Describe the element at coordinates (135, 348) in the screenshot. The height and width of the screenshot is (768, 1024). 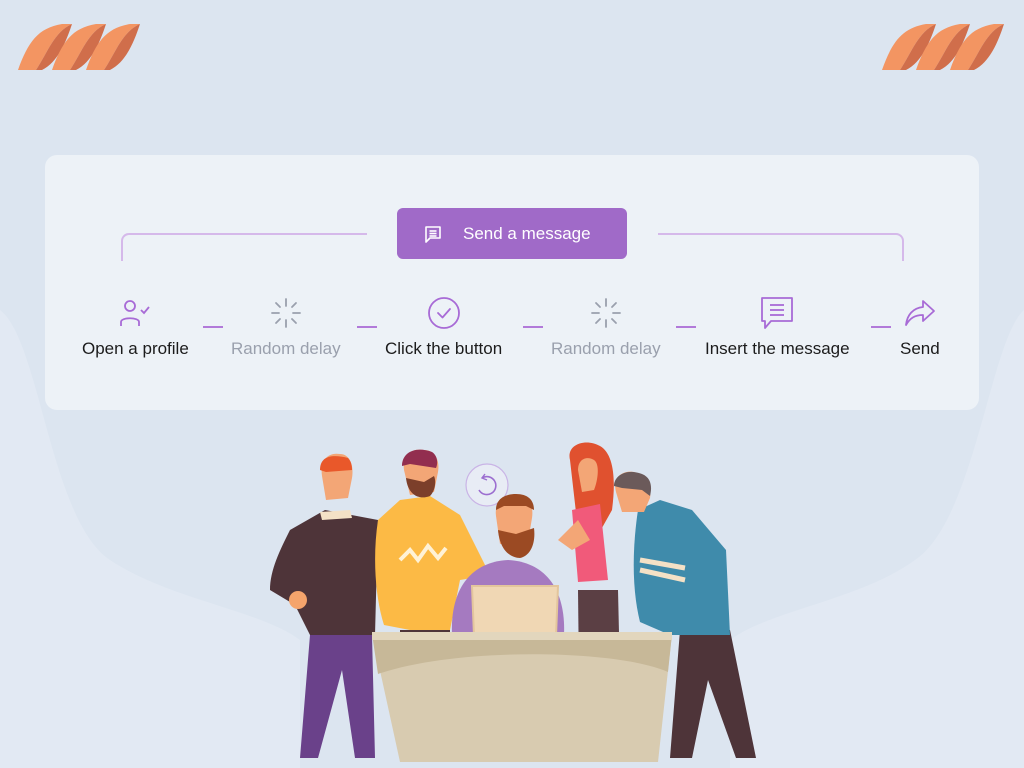
I see `step-label: Open a profile` at that location.